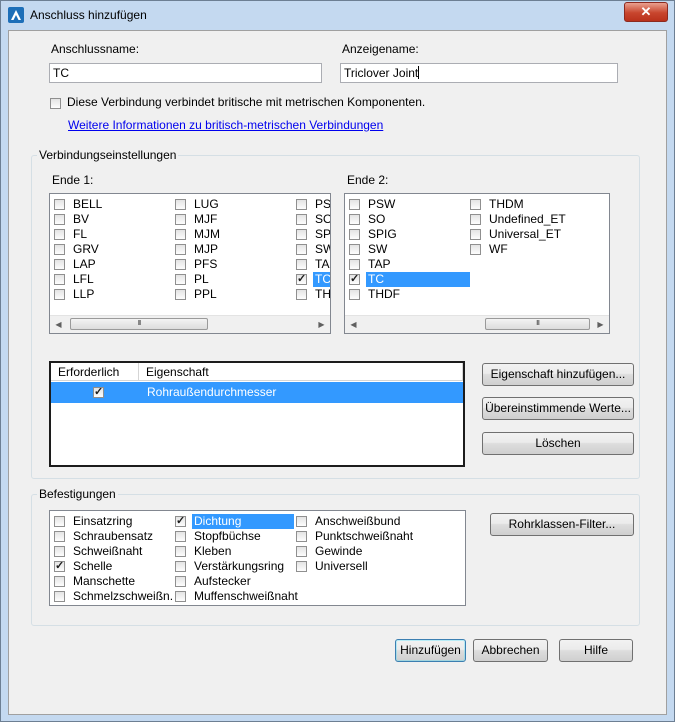 The height and width of the screenshot is (722, 675). I want to click on close-icon: ✕, so click(646, 11).